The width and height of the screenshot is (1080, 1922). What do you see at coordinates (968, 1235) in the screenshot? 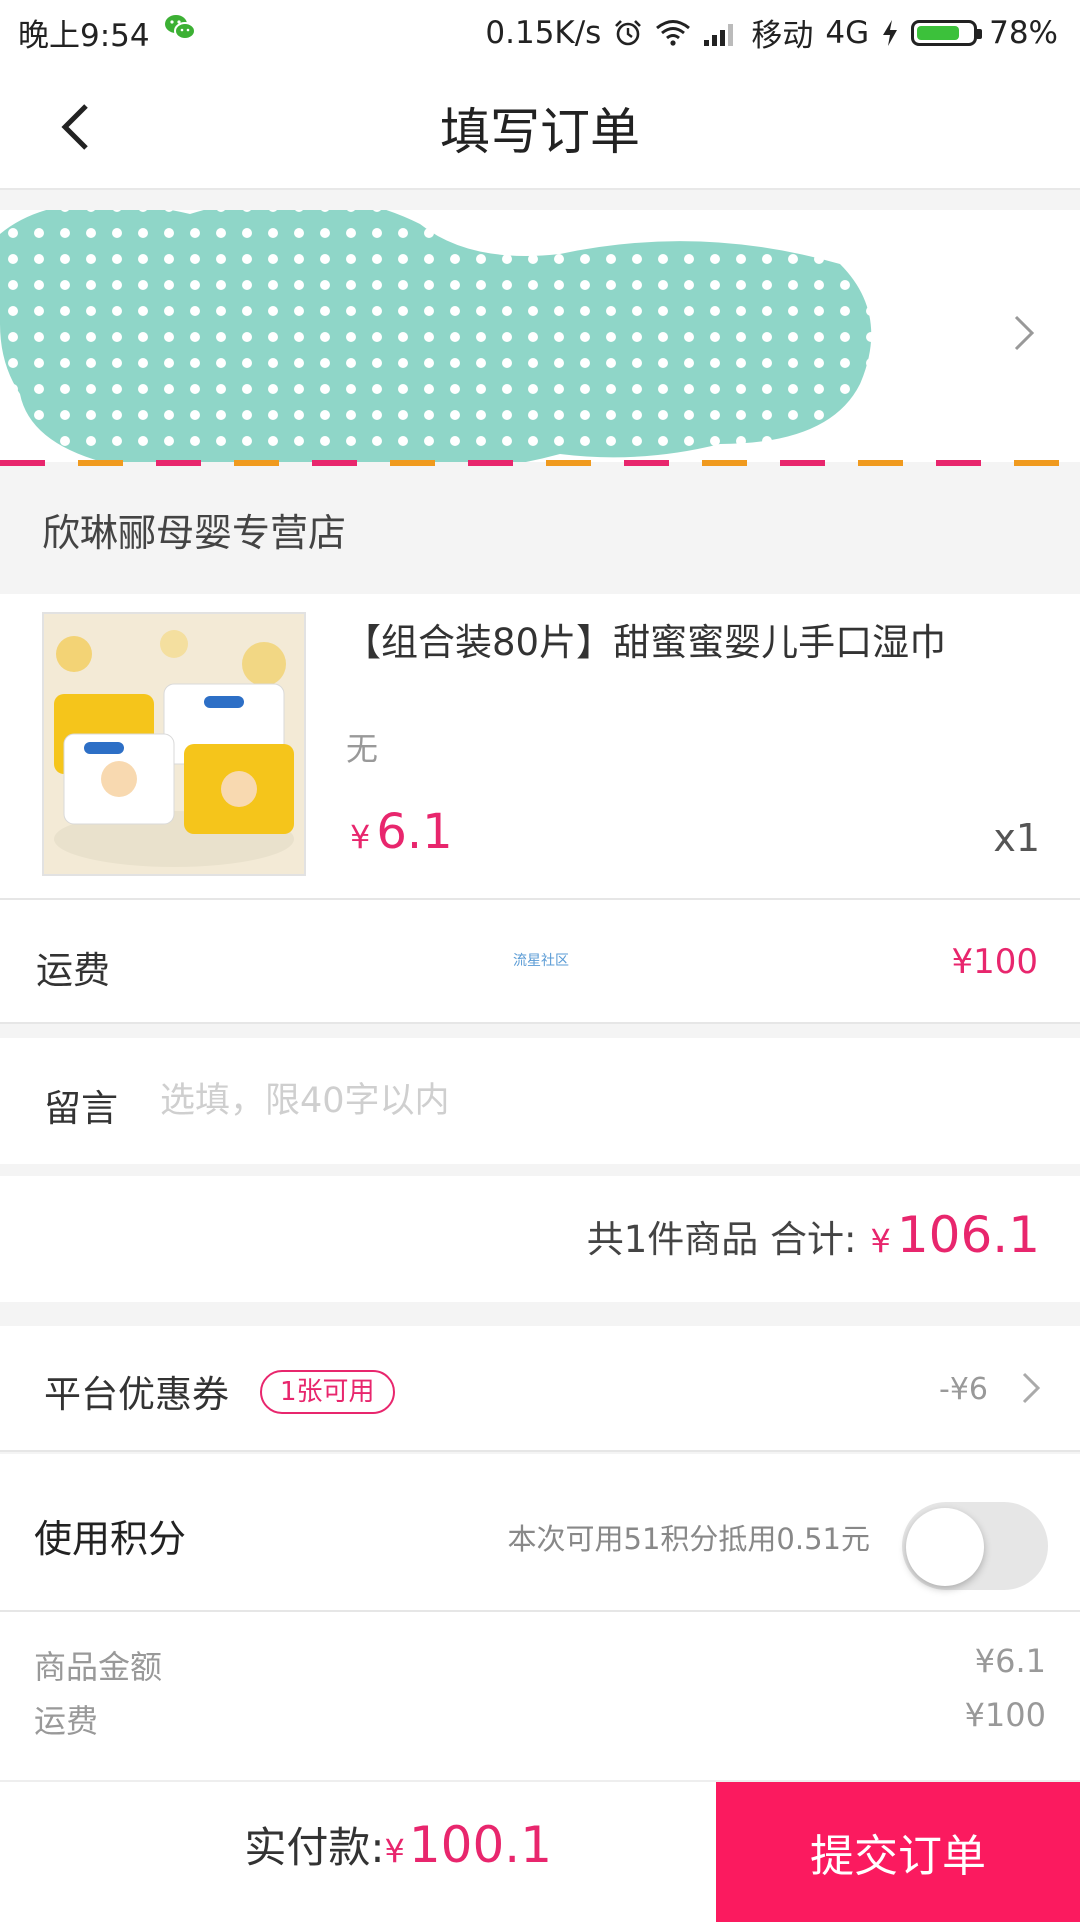
I see `total-amount: 106.1` at bounding box center [968, 1235].